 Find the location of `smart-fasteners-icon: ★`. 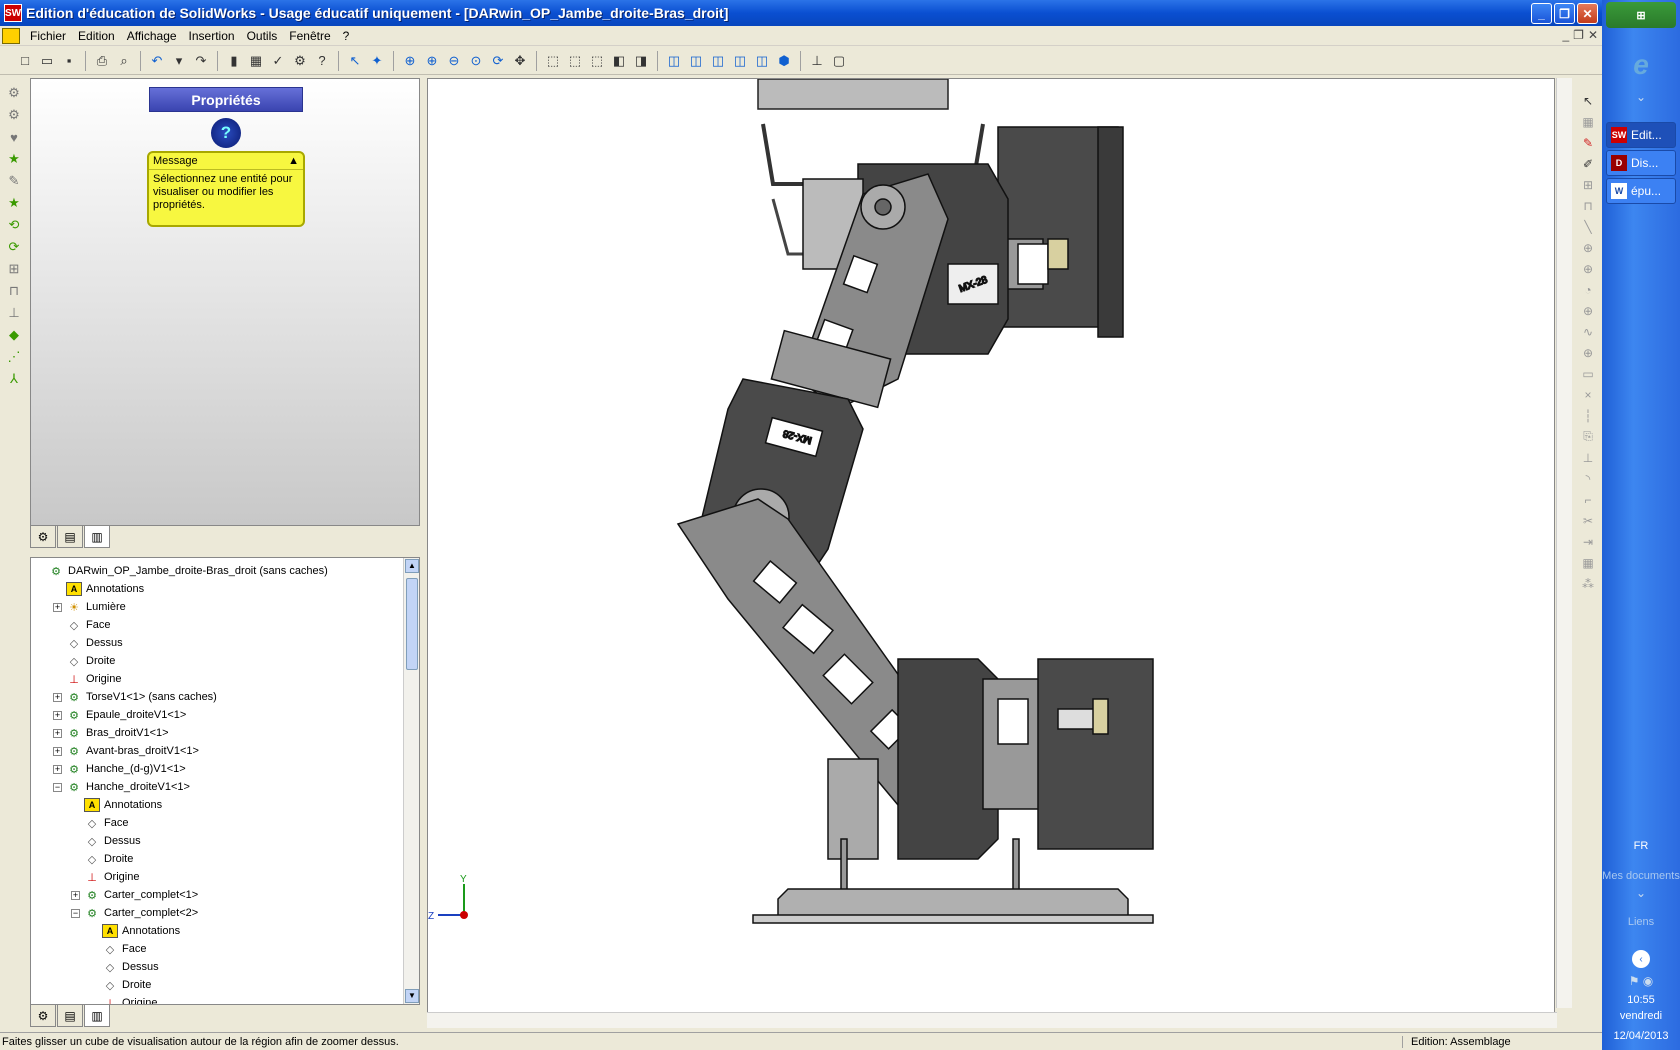

smart-fasteners-icon: ★ is located at coordinates (14, 203).